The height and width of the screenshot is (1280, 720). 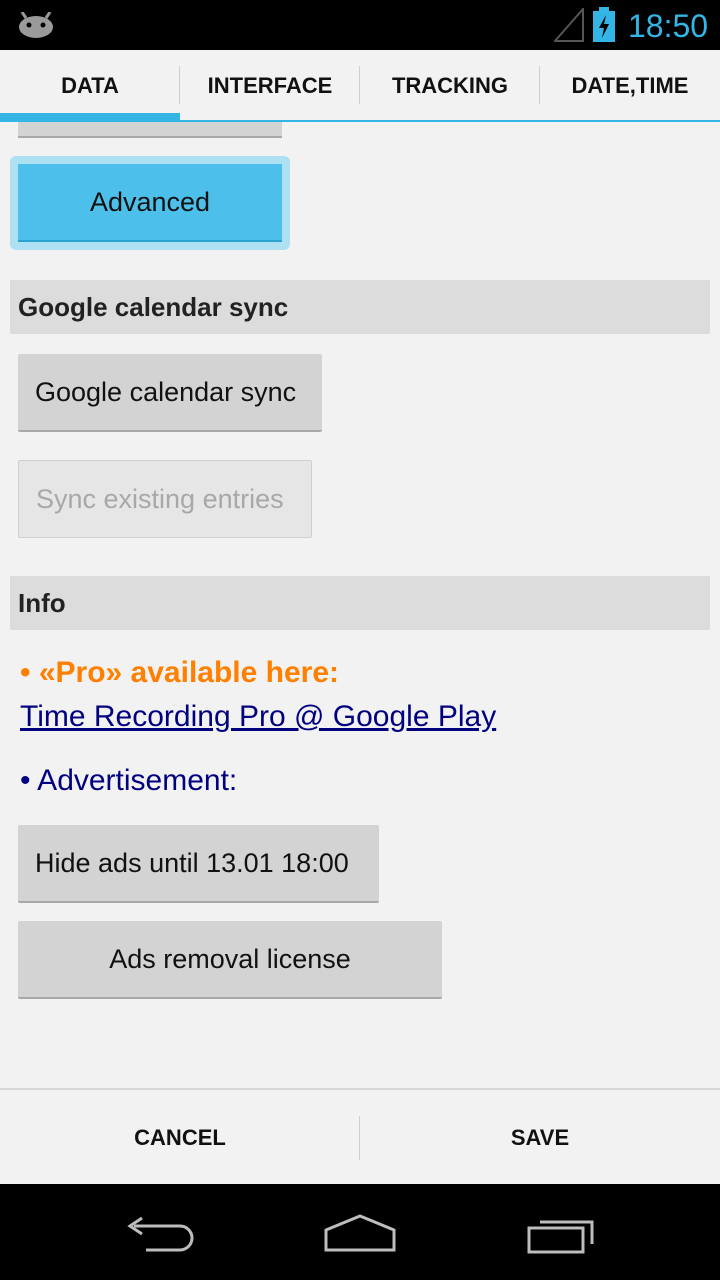 I want to click on back-icon, so click(x=160, y=1234).